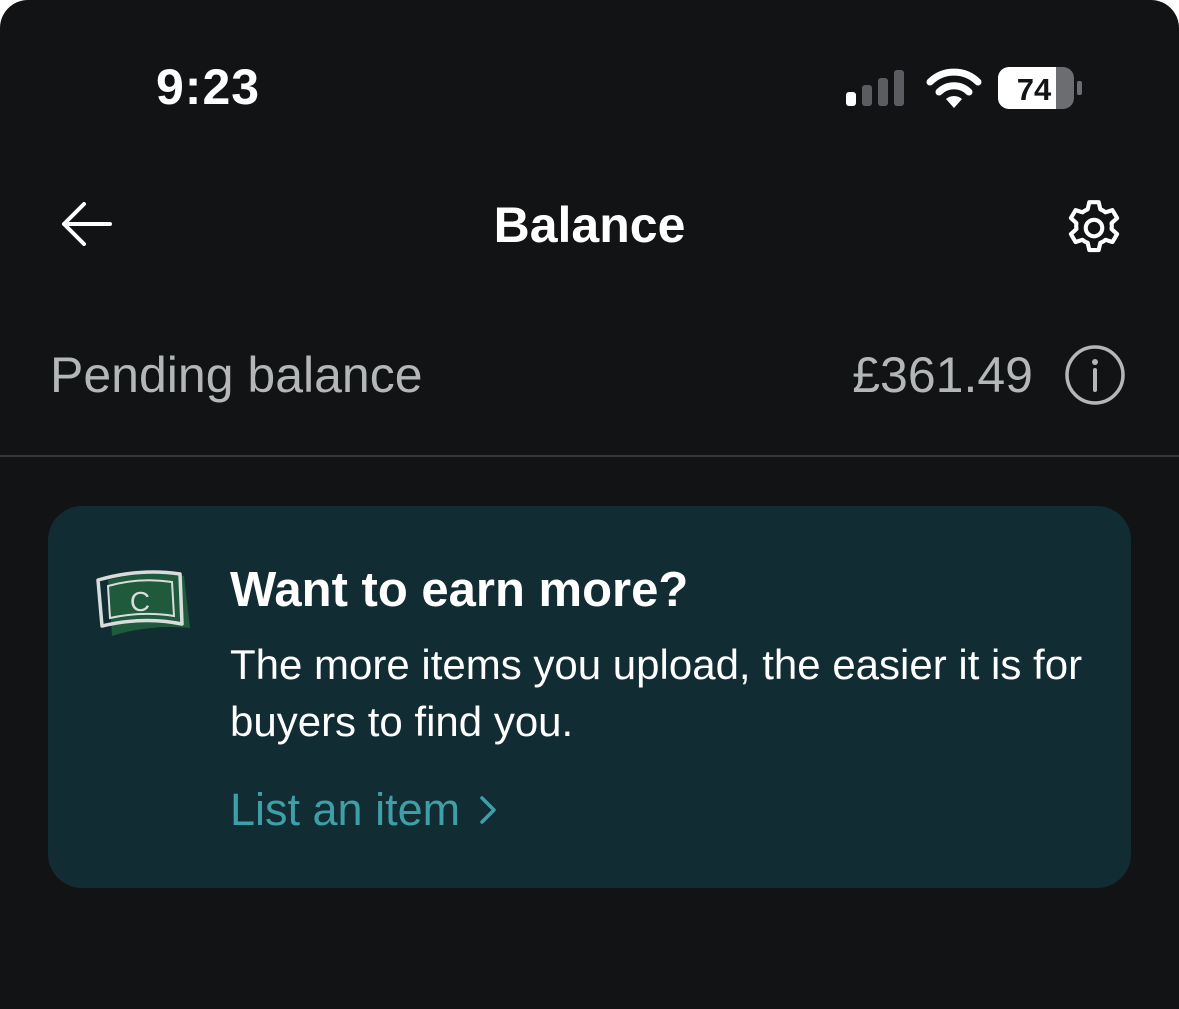 This screenshot has width=1179, height=1009. Describe the element at coordinates (345, 809) in the screenshot. I see `list-item-link-label: List an item` at that location.